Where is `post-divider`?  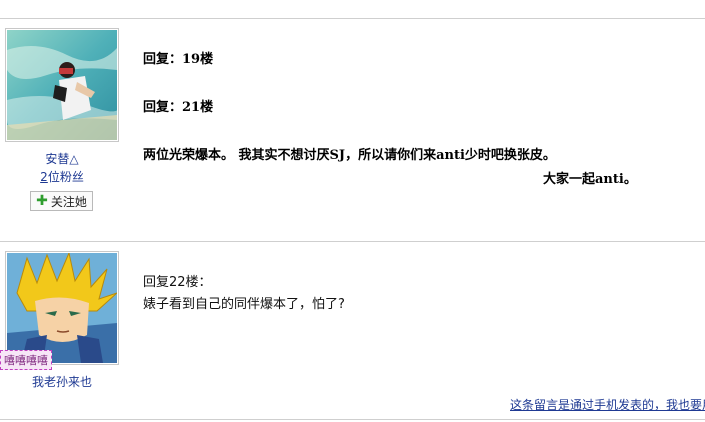
post-divider is located at coordinates (352, 241).